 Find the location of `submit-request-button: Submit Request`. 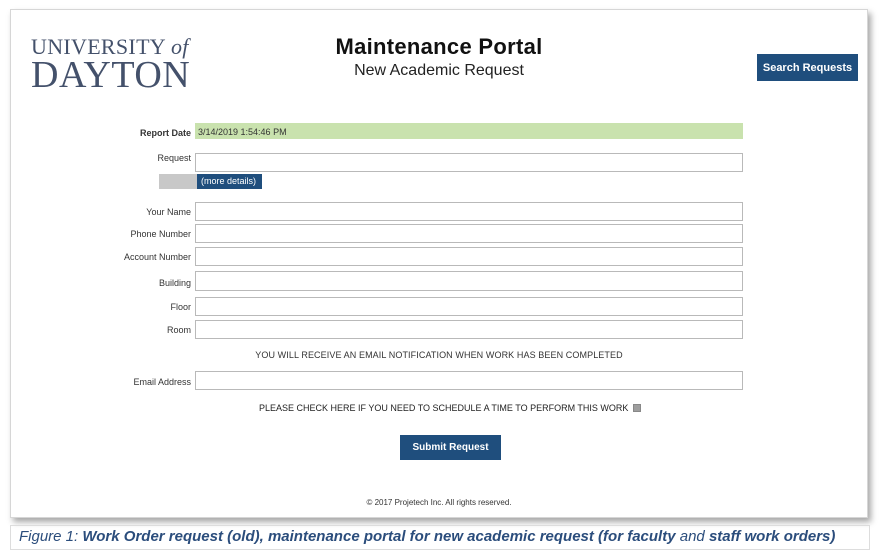

submit-request-button: Submit Request is located at coordinates (450, 447).